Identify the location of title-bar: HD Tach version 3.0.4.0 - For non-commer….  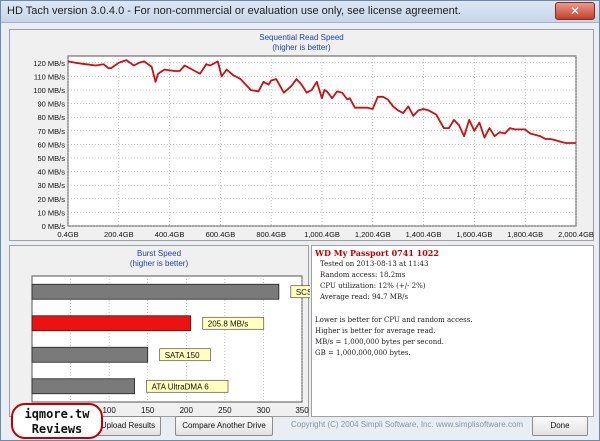
(300, 12).